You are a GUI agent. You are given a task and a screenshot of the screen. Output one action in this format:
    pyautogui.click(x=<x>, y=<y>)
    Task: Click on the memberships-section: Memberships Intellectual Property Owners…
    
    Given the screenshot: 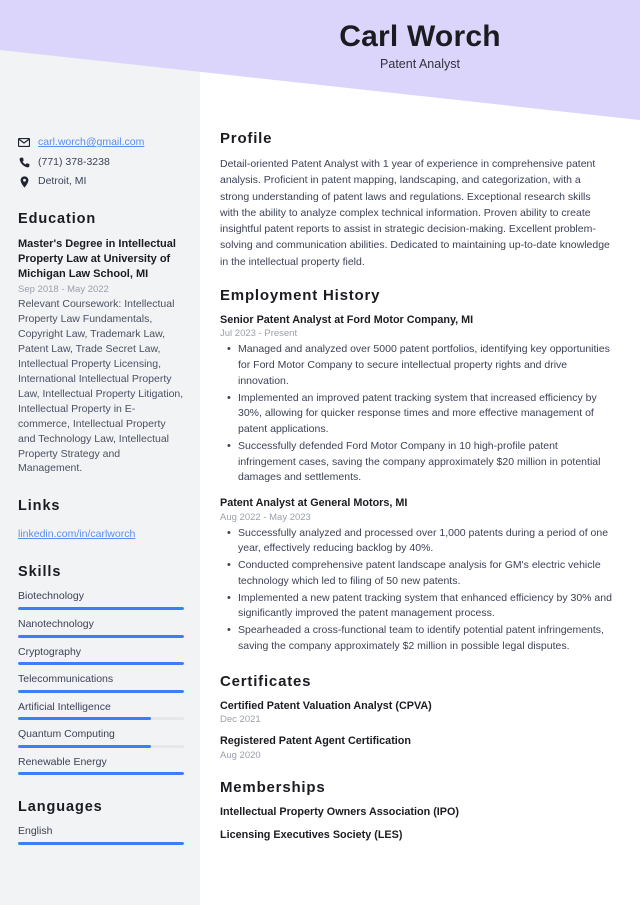 What is the action you would take?
    pyautogui.click(x=416, y=811)
    